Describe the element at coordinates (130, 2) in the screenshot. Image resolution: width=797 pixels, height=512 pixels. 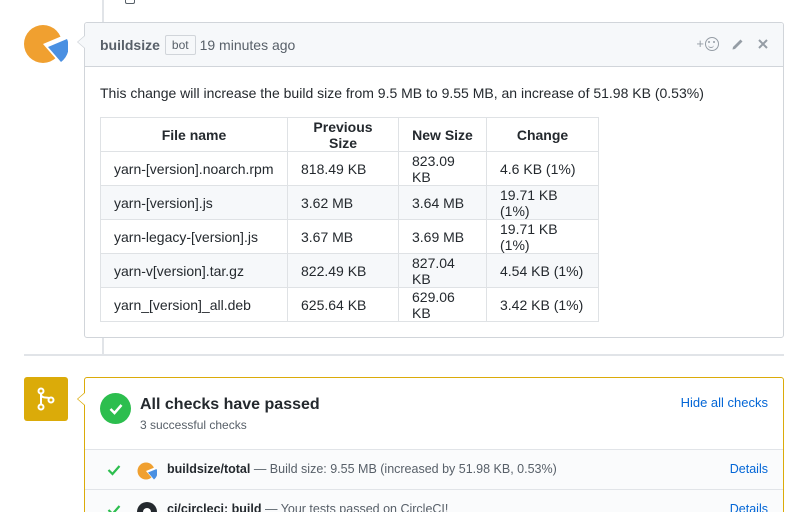
I see `timeline-event-icon` at that location.